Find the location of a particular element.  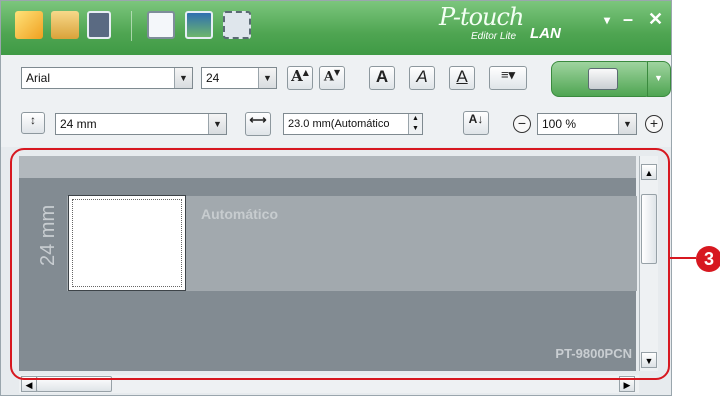

callout-number: 3 is located at coordinates (708, 259).